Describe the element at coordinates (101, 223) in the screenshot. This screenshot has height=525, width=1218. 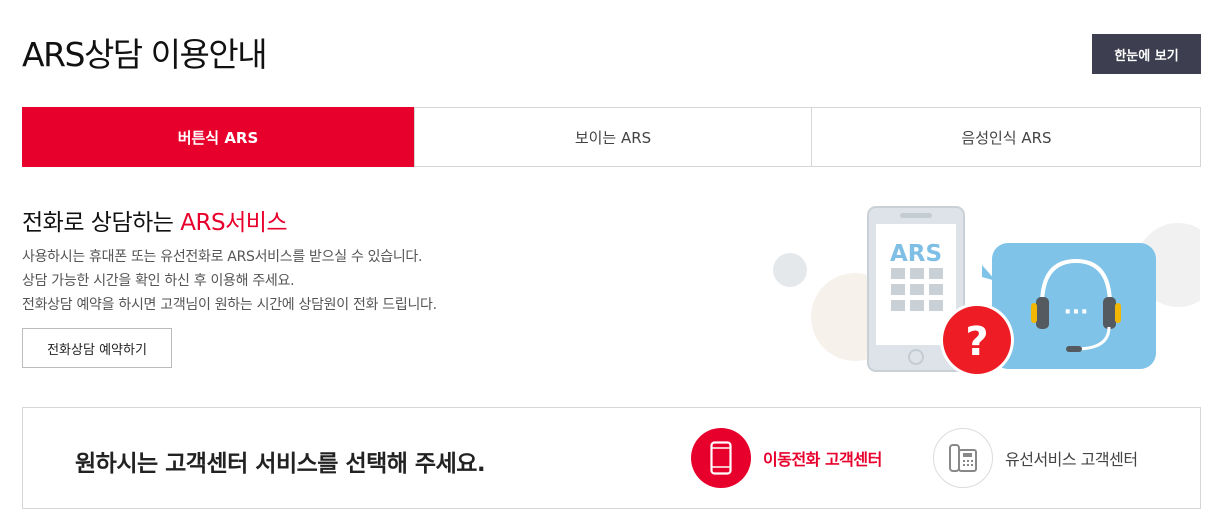
I see `headline-prefix: 전화로 상담하는` at that location.